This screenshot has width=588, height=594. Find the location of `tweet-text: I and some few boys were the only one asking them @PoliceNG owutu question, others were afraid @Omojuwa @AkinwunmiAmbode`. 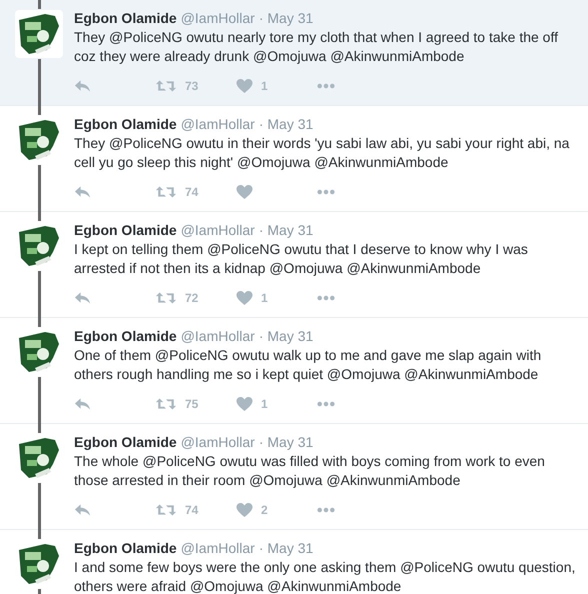

tweet-text: I and some few boys were the only one asking them @PoliceNG owutu question, others were afraid @Omojuwa @AkinwunmiAmbode is located at coordinates (325, 576).